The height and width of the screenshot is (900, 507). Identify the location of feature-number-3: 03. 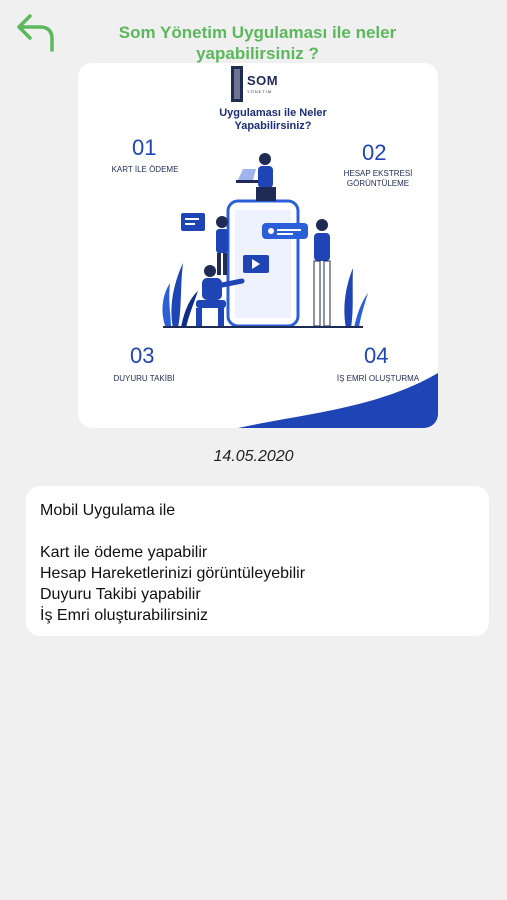
(142, 355).